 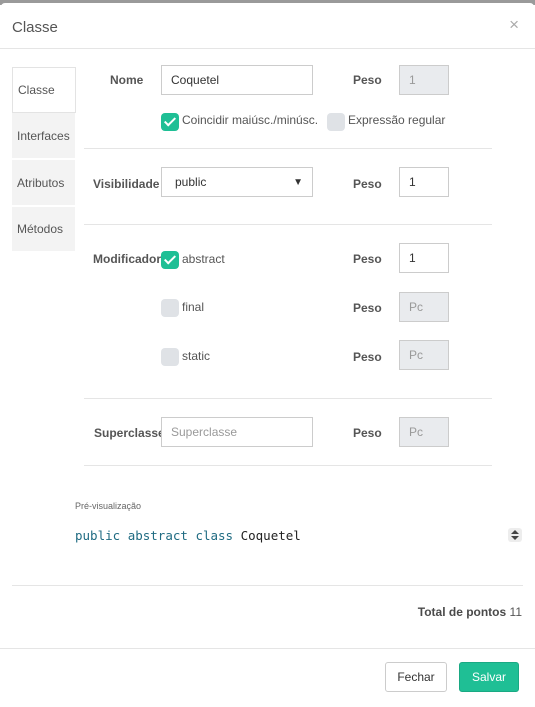 What do you see at coordinates (157, 535) in the screenshot?
I see `code-token: abstract` at bounding box center [157, 535].